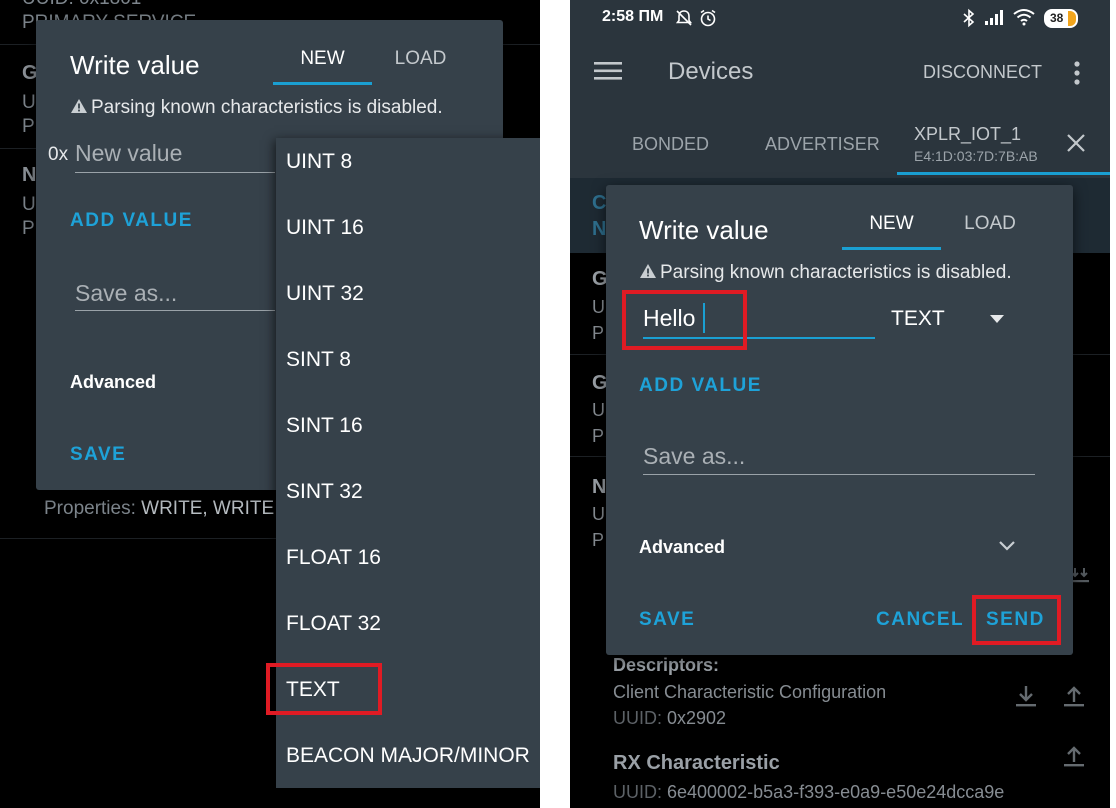 Image resolution: width=1116 pixels, height=808 pixels. Describe the element at coordinates (1024, 17) in the screenshot. I see `wifi-icon` at that location.